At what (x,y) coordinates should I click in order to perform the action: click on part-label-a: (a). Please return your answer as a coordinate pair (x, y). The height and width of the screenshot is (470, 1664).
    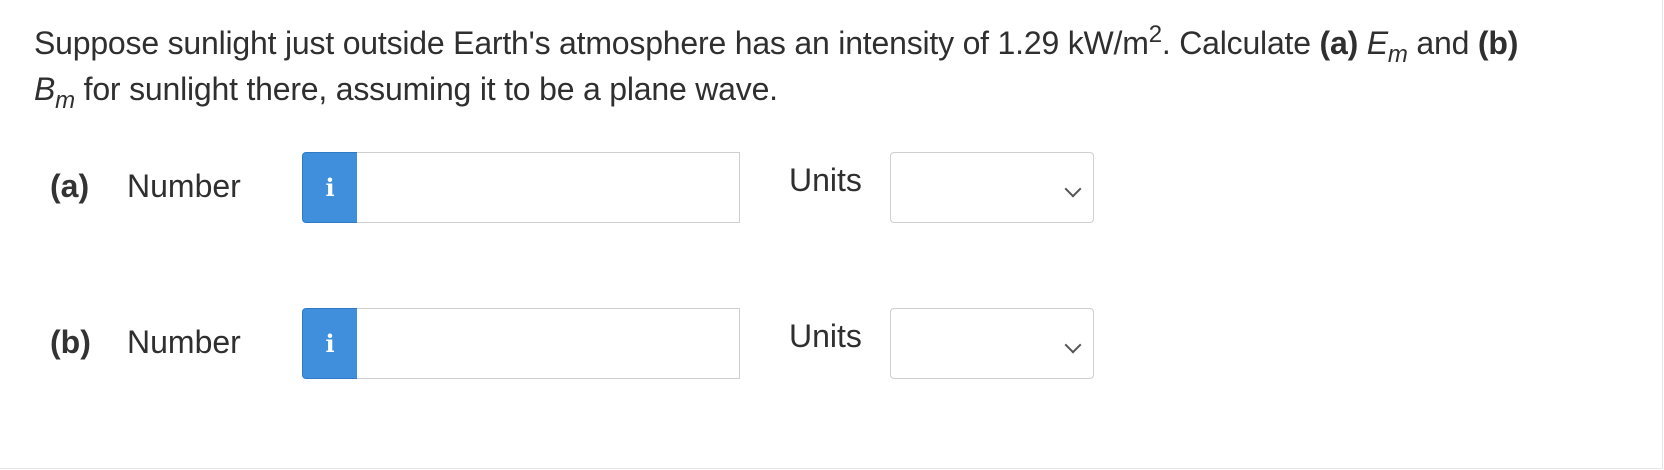
    Looking at the image, I should click on (70, 186).